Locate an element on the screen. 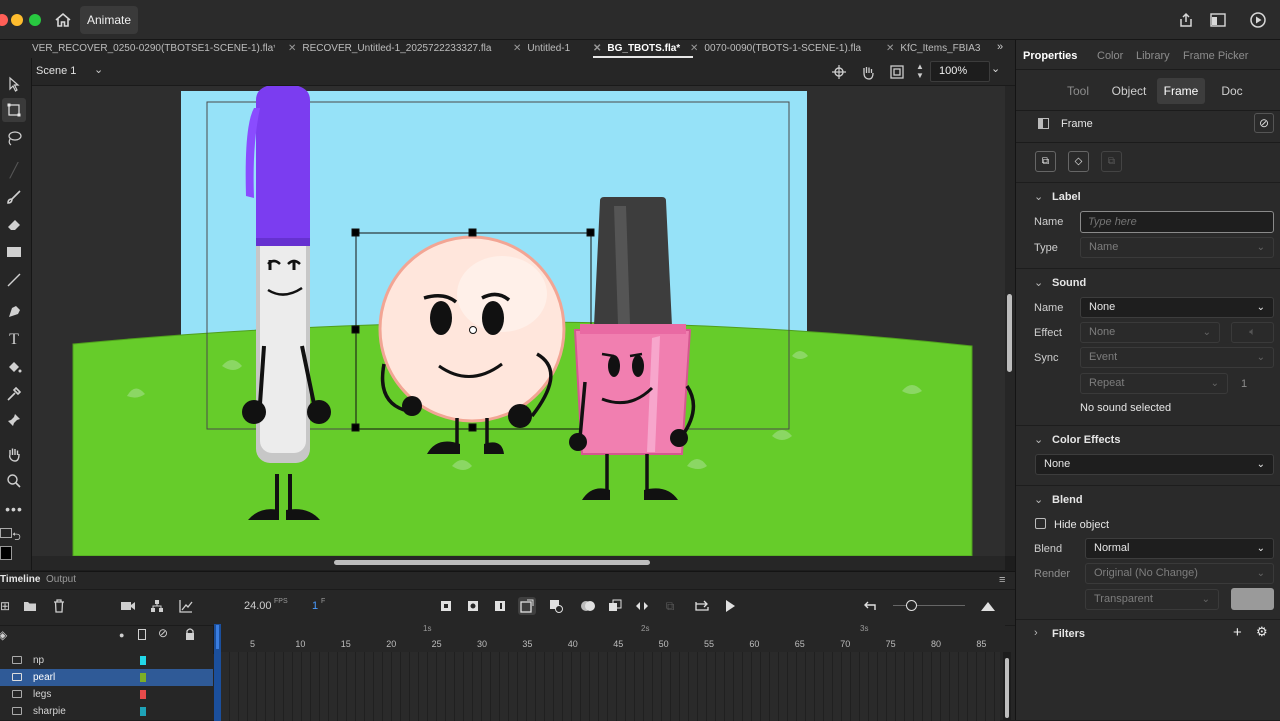  tab-frame-picker: Frame Picker is located at coordinates (1215, 57).